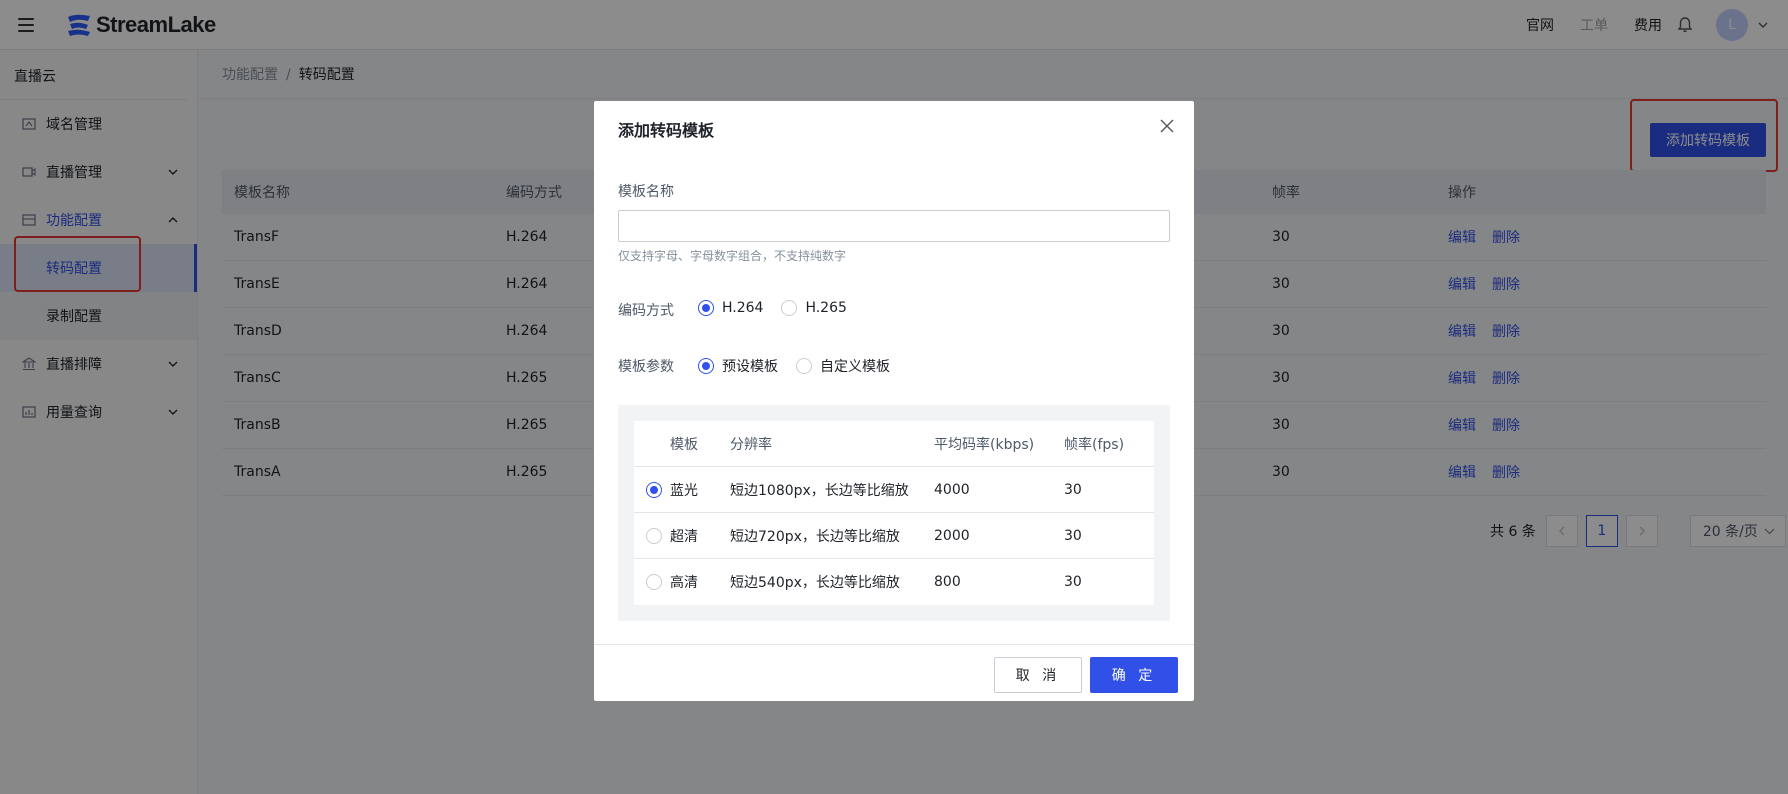 The width and height of the screenshot is (1788, 794). I want to click on modal-footer: 取 消 确 定, so click(894, 672).